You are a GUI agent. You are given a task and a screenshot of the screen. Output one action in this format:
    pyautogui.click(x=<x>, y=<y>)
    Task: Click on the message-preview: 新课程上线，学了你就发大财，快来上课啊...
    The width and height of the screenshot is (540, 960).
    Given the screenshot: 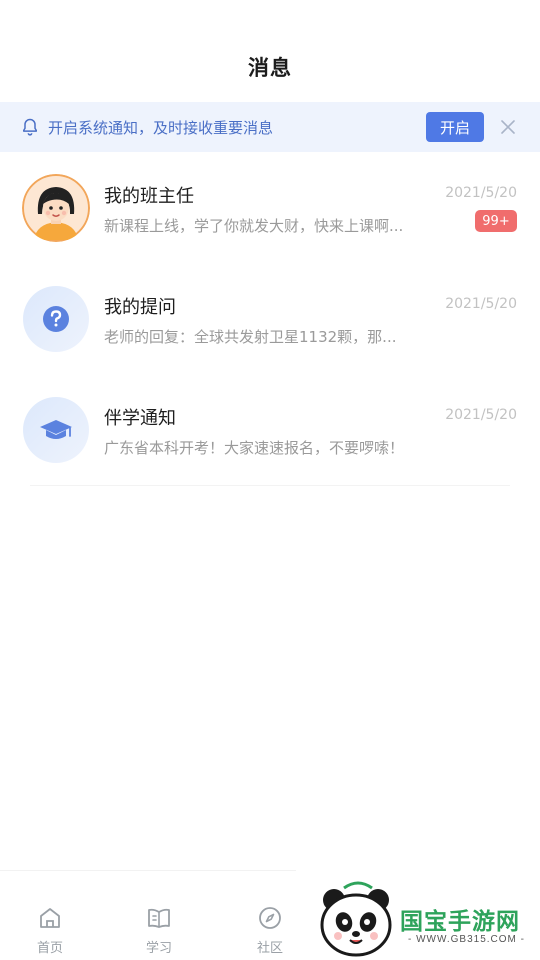 What is the action you would take?
    pyautogui.click(x=254, y=226)
    